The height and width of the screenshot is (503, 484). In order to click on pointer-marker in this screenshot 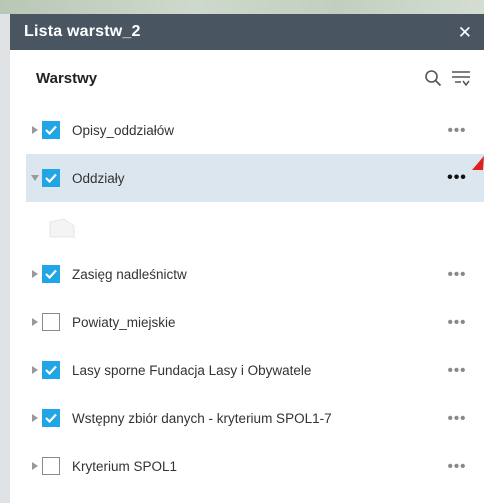, I will do `click(478, 163)`.